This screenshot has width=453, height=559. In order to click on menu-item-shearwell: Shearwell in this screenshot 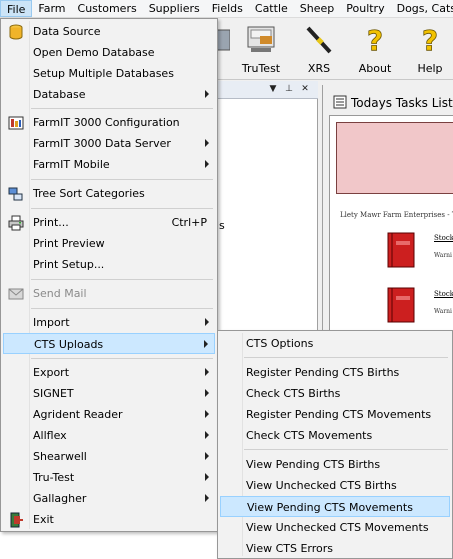, I will do `click(109, 456)`.